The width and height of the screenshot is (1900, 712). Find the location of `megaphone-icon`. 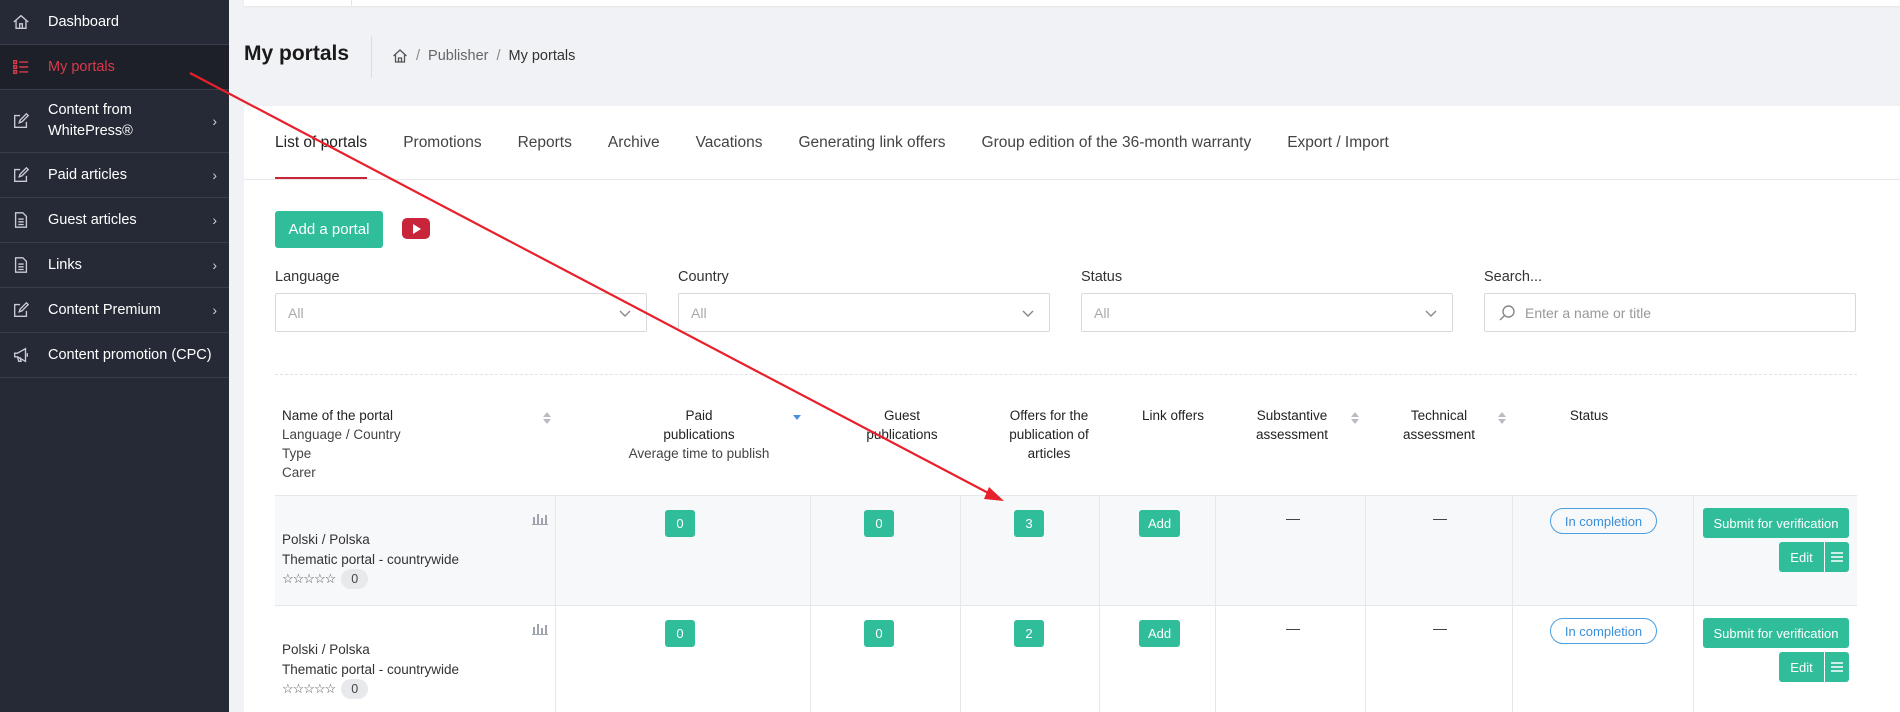

megaphone-icon is located at coordinates (21, 355).